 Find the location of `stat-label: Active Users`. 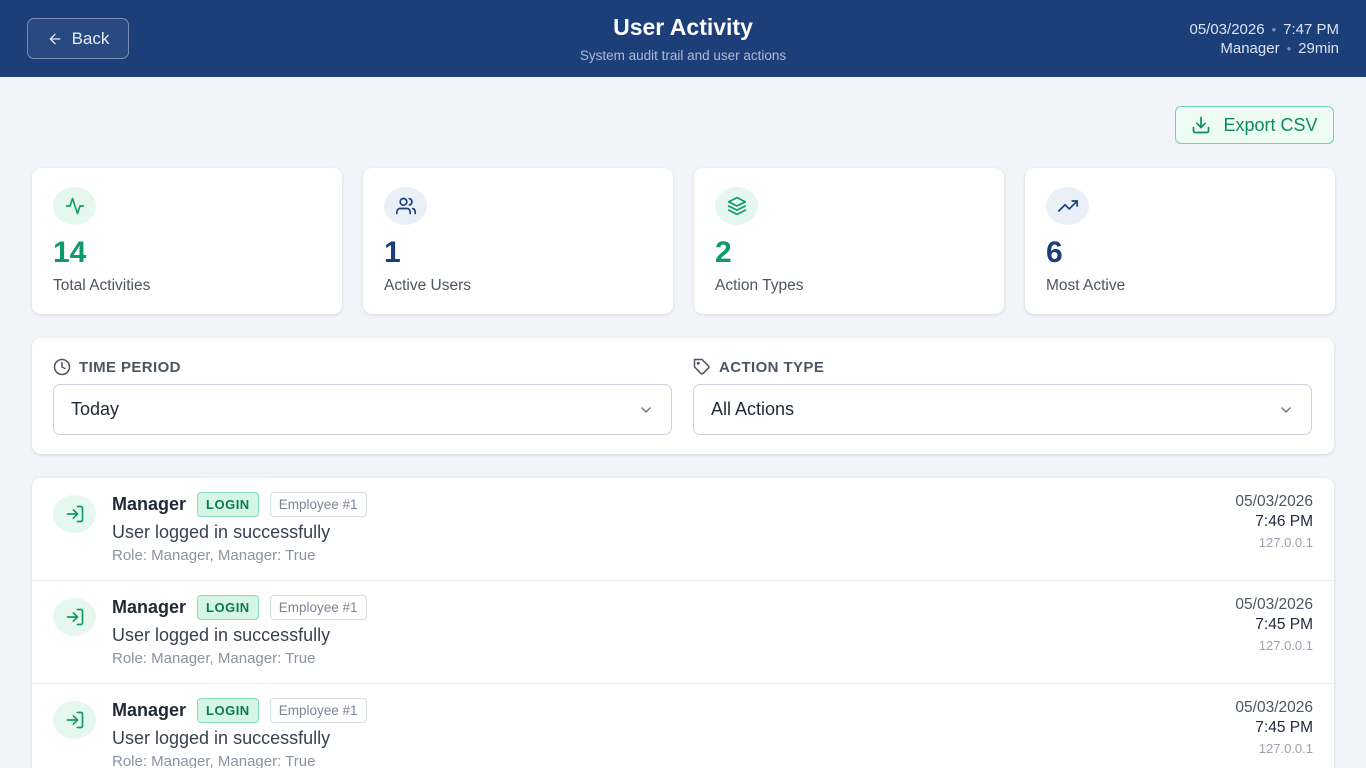

stat-label: Active Users is located at coordinates (427, 285).